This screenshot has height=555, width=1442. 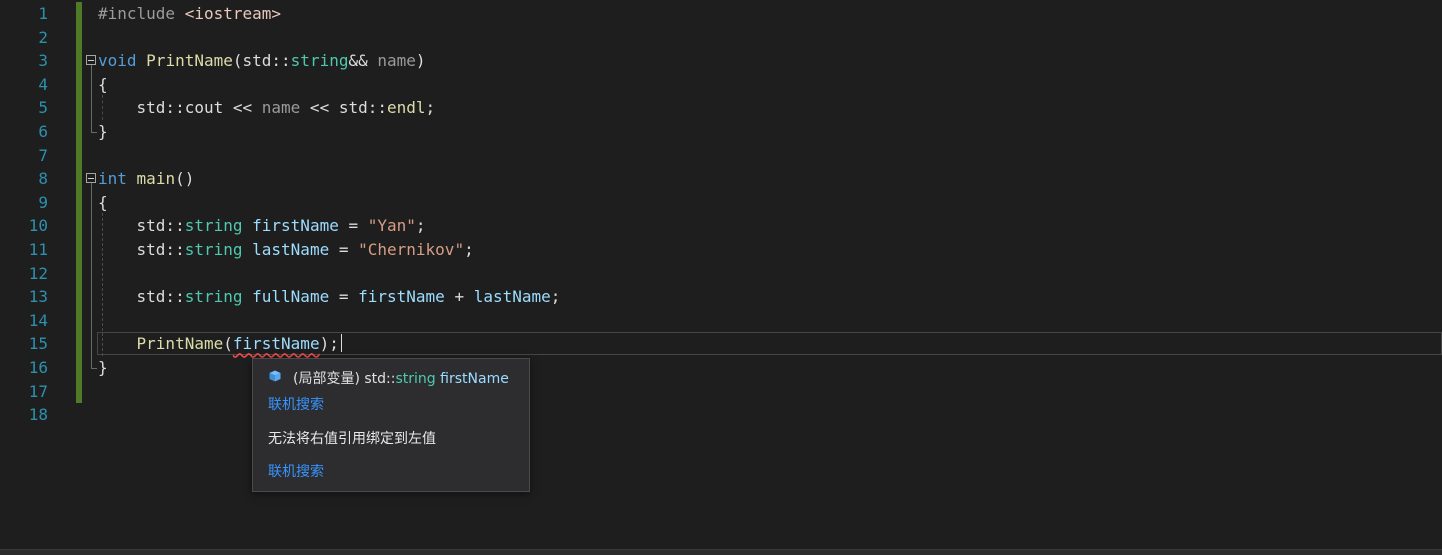 What do you see at coordinates (721, 61) in the screenshot?
I see `code-line: 3 void PrintName(std::string&& name)` at bounding box center [721, 61].